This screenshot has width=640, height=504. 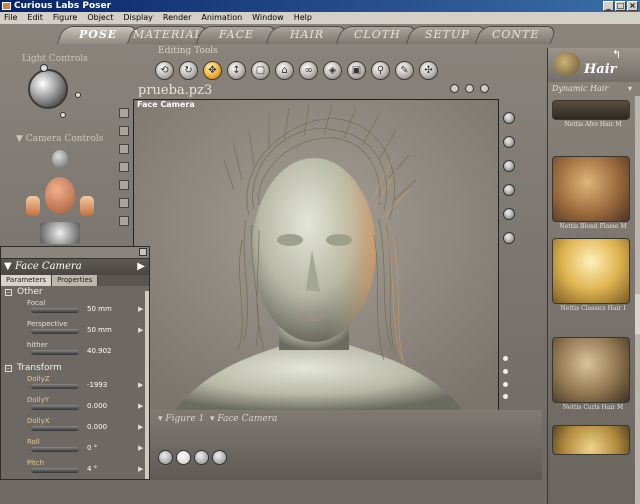 What do you see at coordinates (65, 18) in the screenshot?
I see `menu-figure: Figure` at bounding box center [65, 18].